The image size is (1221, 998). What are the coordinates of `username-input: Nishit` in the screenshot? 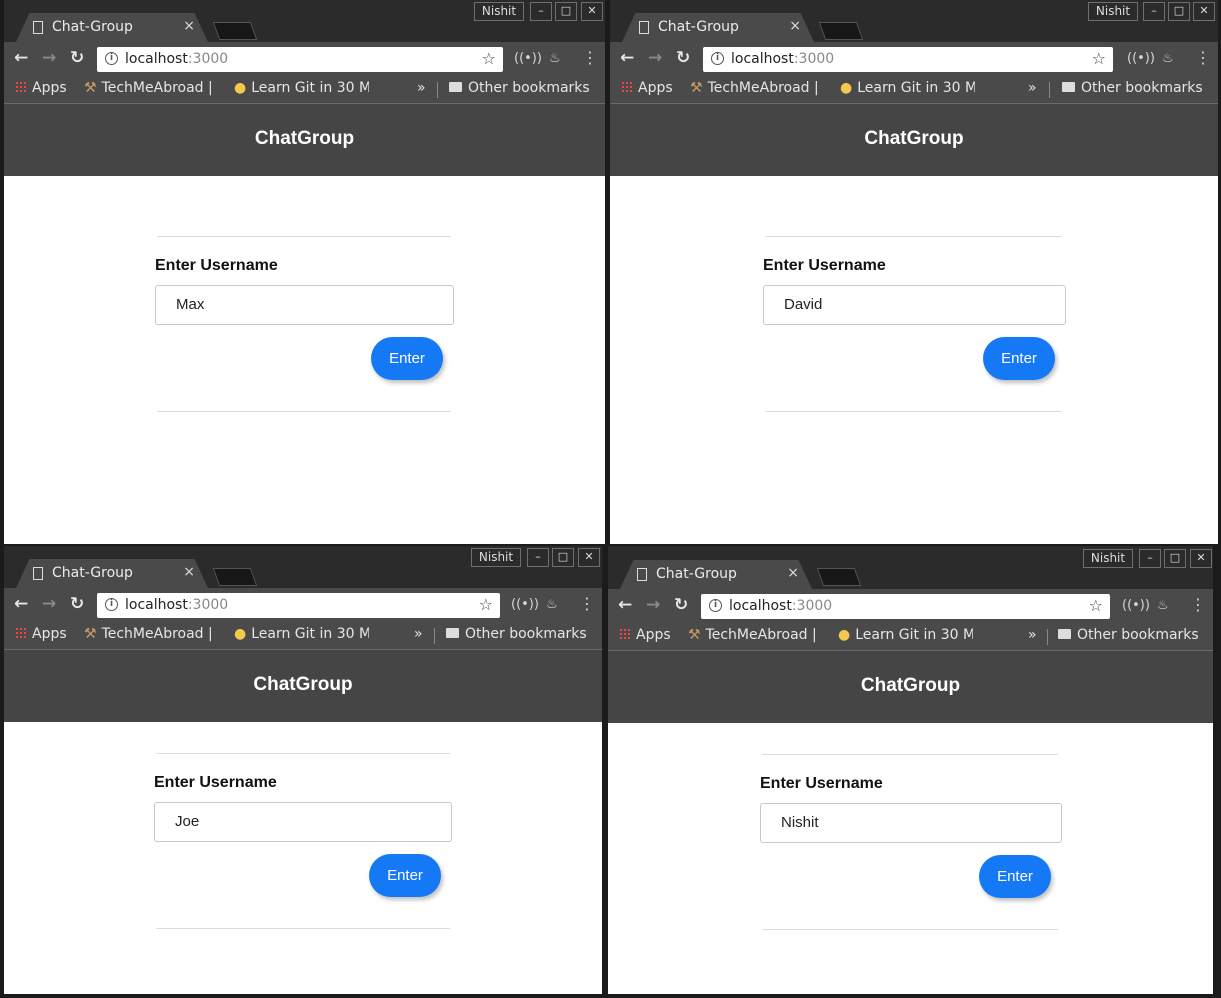 It's located at (911, 823).